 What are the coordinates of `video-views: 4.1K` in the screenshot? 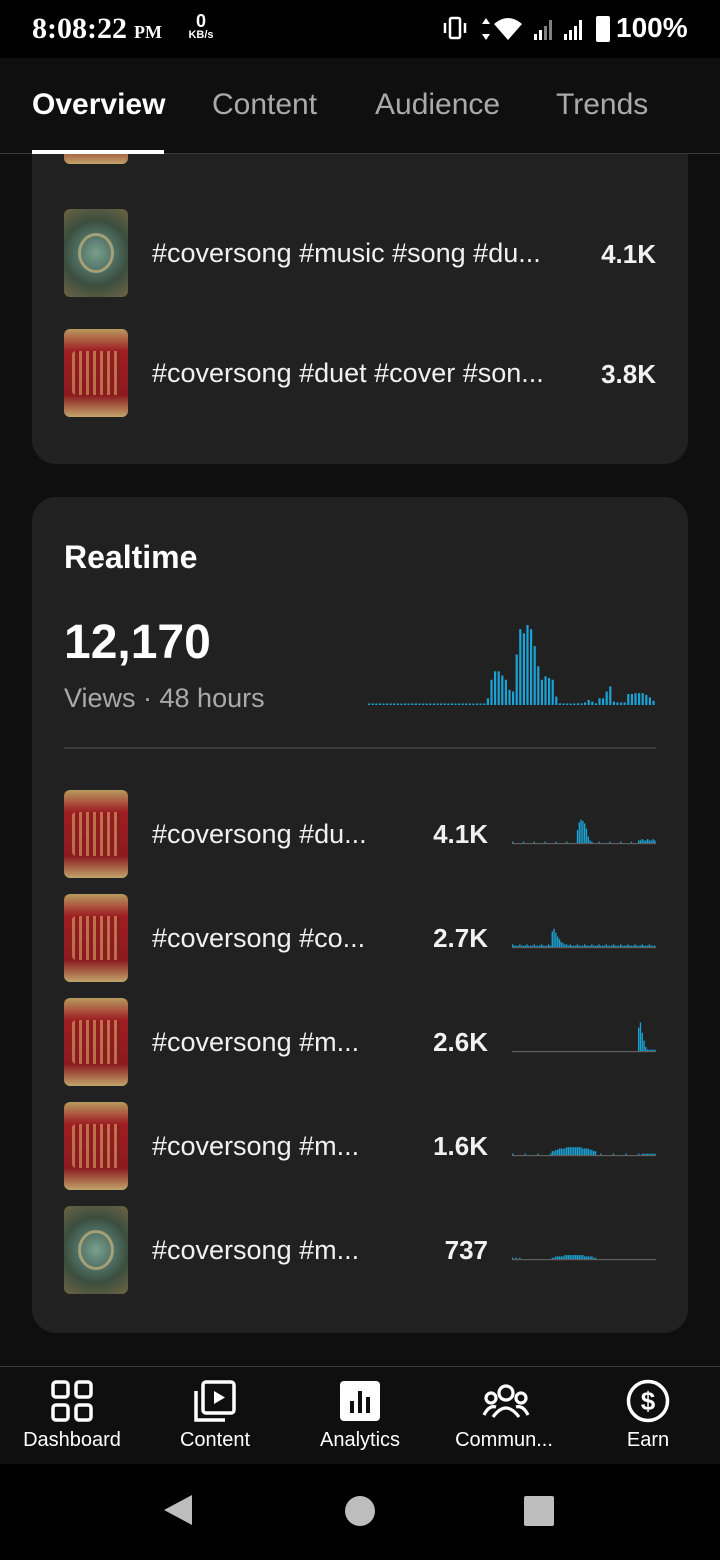 It's located at (460, 834).